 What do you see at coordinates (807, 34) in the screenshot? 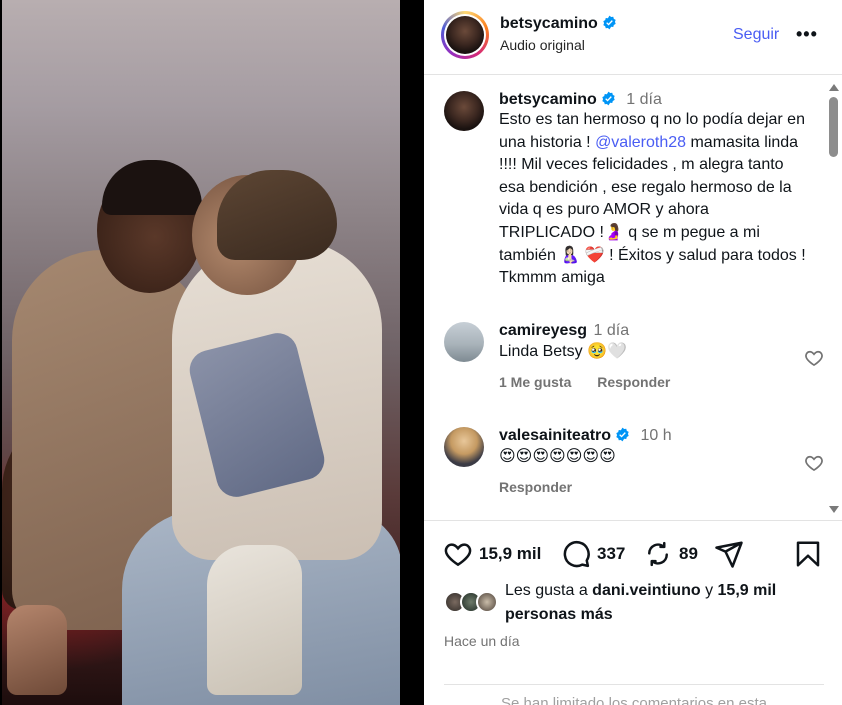
I see `more-options-icon: •••` at bounding box center [807, 34].